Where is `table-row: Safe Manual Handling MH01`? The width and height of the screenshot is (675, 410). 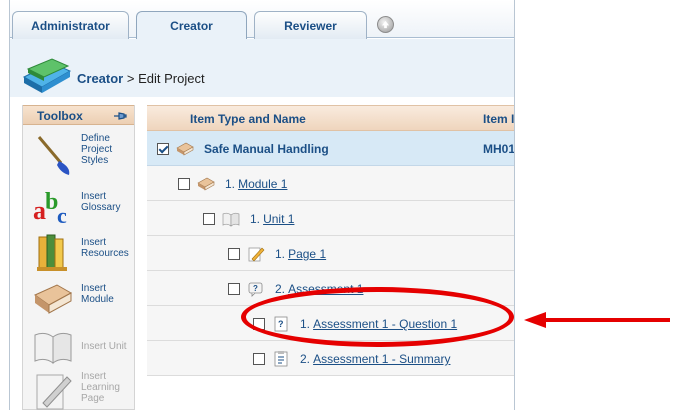 table-row: Safe Manual Handling MH01 is located at coordinates (331, 148).